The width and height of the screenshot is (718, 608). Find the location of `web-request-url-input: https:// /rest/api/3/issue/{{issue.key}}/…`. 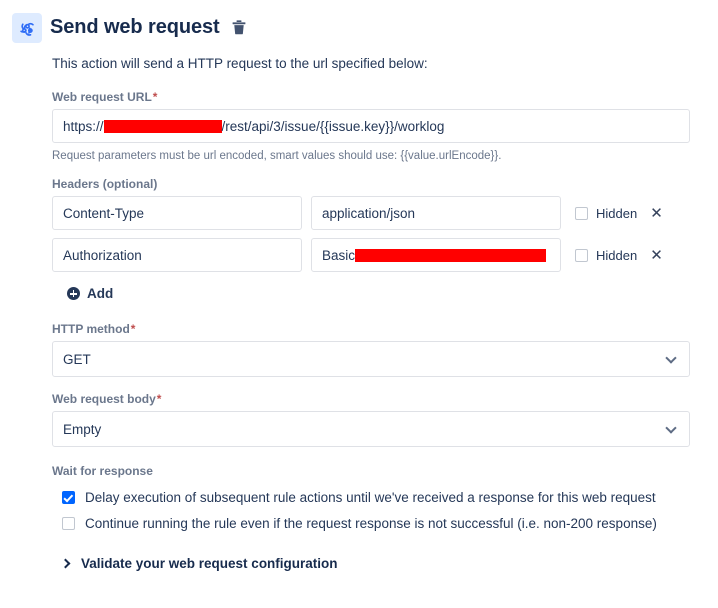

web-request-url-input: https:// /rest/api/3/issue/{{issue.key}}/… is located at coordinates (371, 126).